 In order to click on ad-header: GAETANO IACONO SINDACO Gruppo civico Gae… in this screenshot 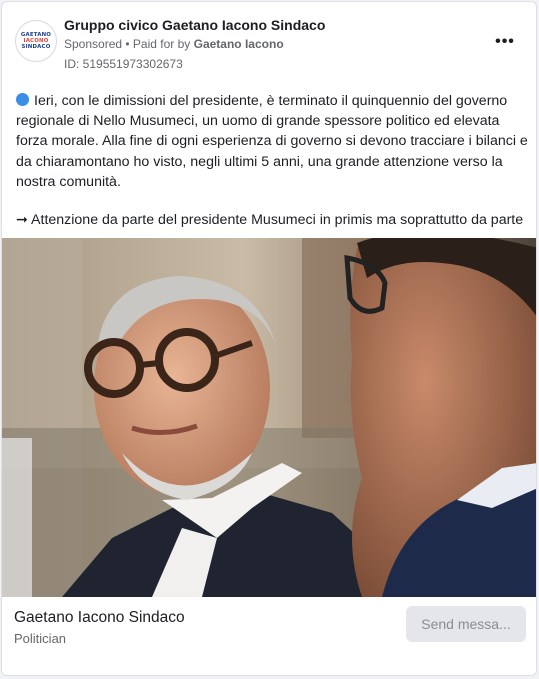, I will do `click(269, 41)`.